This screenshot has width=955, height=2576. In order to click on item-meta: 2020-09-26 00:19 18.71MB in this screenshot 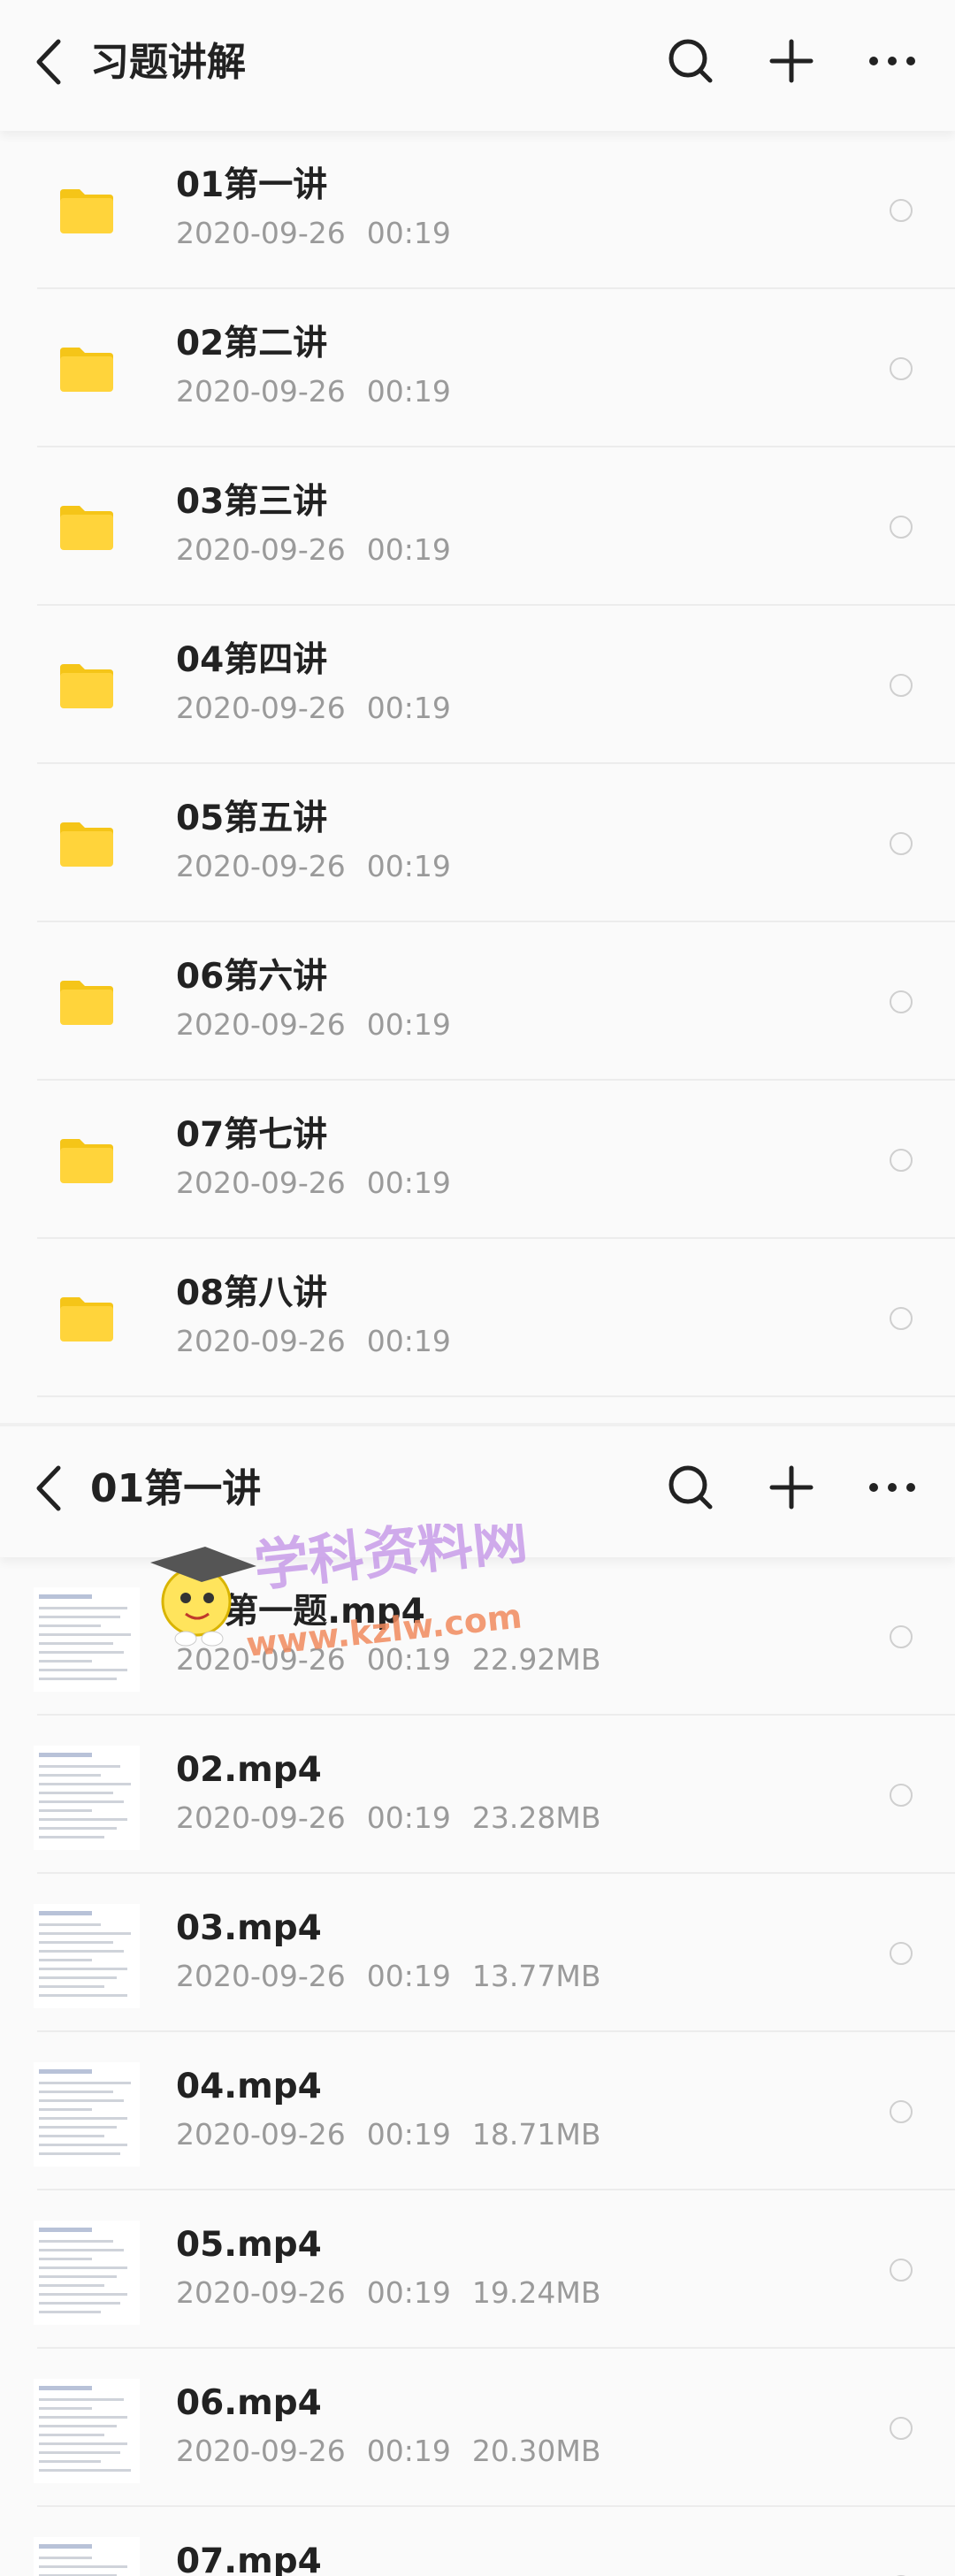, I will do `click(399, 2135)`.